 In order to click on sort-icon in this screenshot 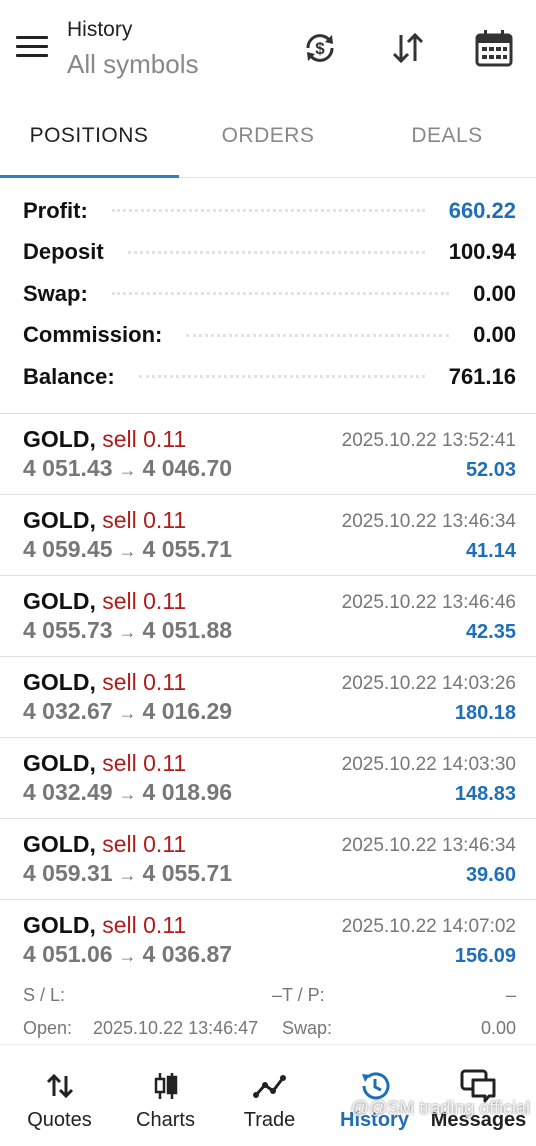, I will do `click(408, 48)`.